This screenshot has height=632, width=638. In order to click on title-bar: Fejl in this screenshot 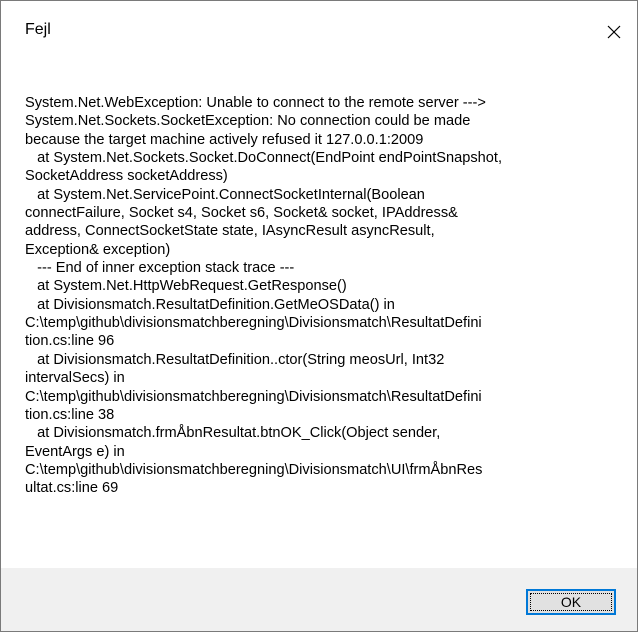, I will do `click(319, 32)`.